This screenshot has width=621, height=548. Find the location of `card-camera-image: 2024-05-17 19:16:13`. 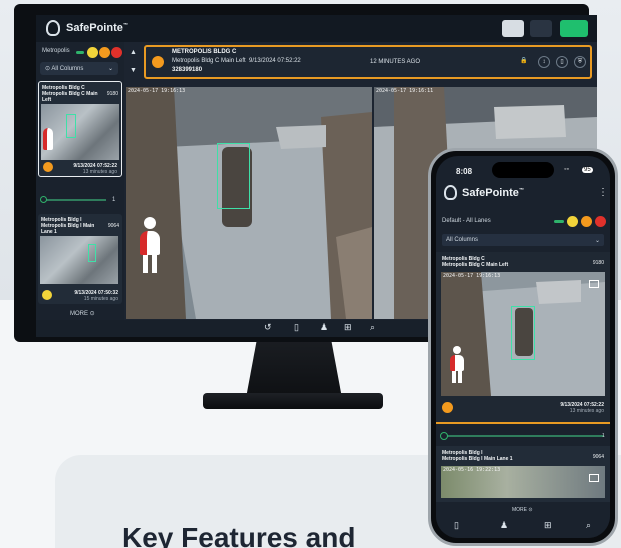

card-camera-image: 2024-05-17 19:16:13 is located at coordinates (523, 334).